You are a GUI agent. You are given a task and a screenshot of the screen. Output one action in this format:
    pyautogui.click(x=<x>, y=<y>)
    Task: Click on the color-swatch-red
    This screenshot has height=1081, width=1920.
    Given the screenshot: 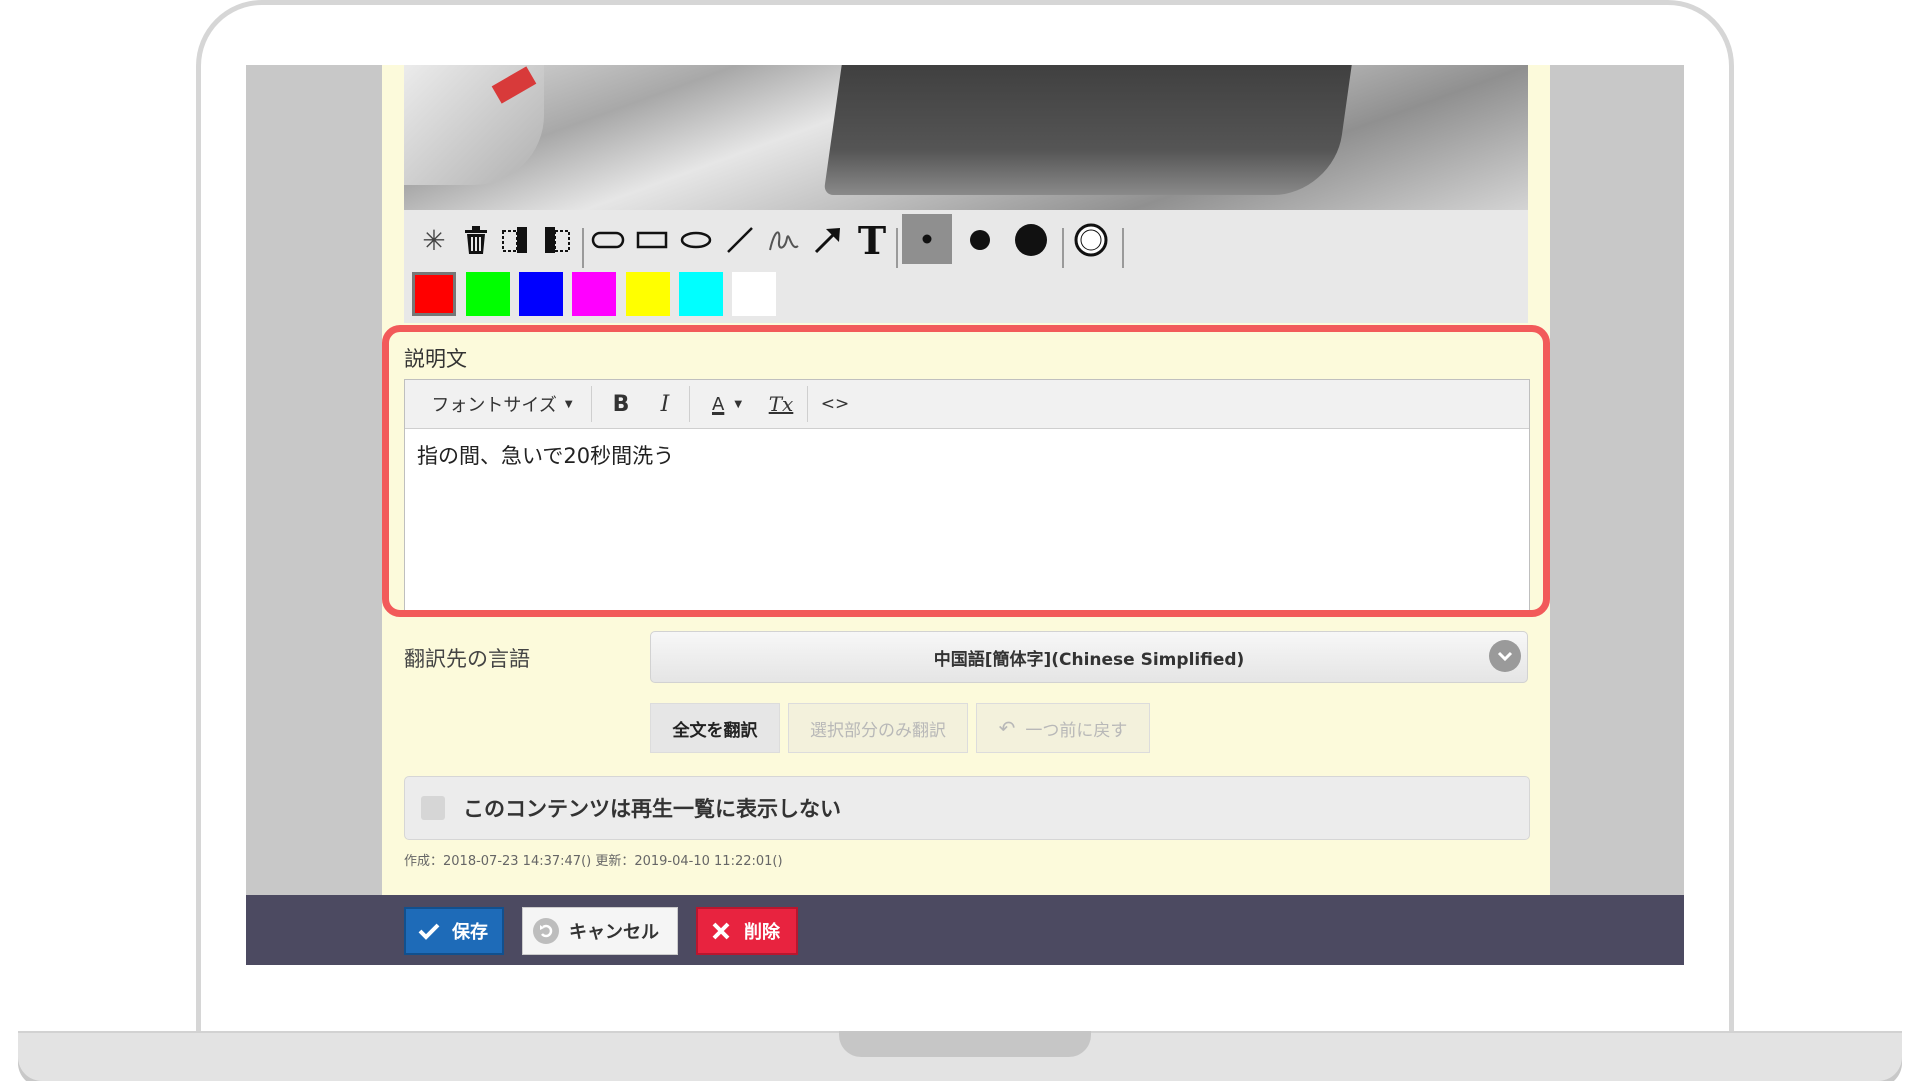 What is the action you would take?
    pyautogui.click(x=434, y=294)
    